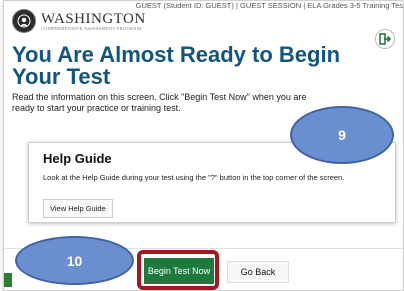 The image size is (404, 291). I want to click on logo-name: WASHINGTON, so click(93, 18).